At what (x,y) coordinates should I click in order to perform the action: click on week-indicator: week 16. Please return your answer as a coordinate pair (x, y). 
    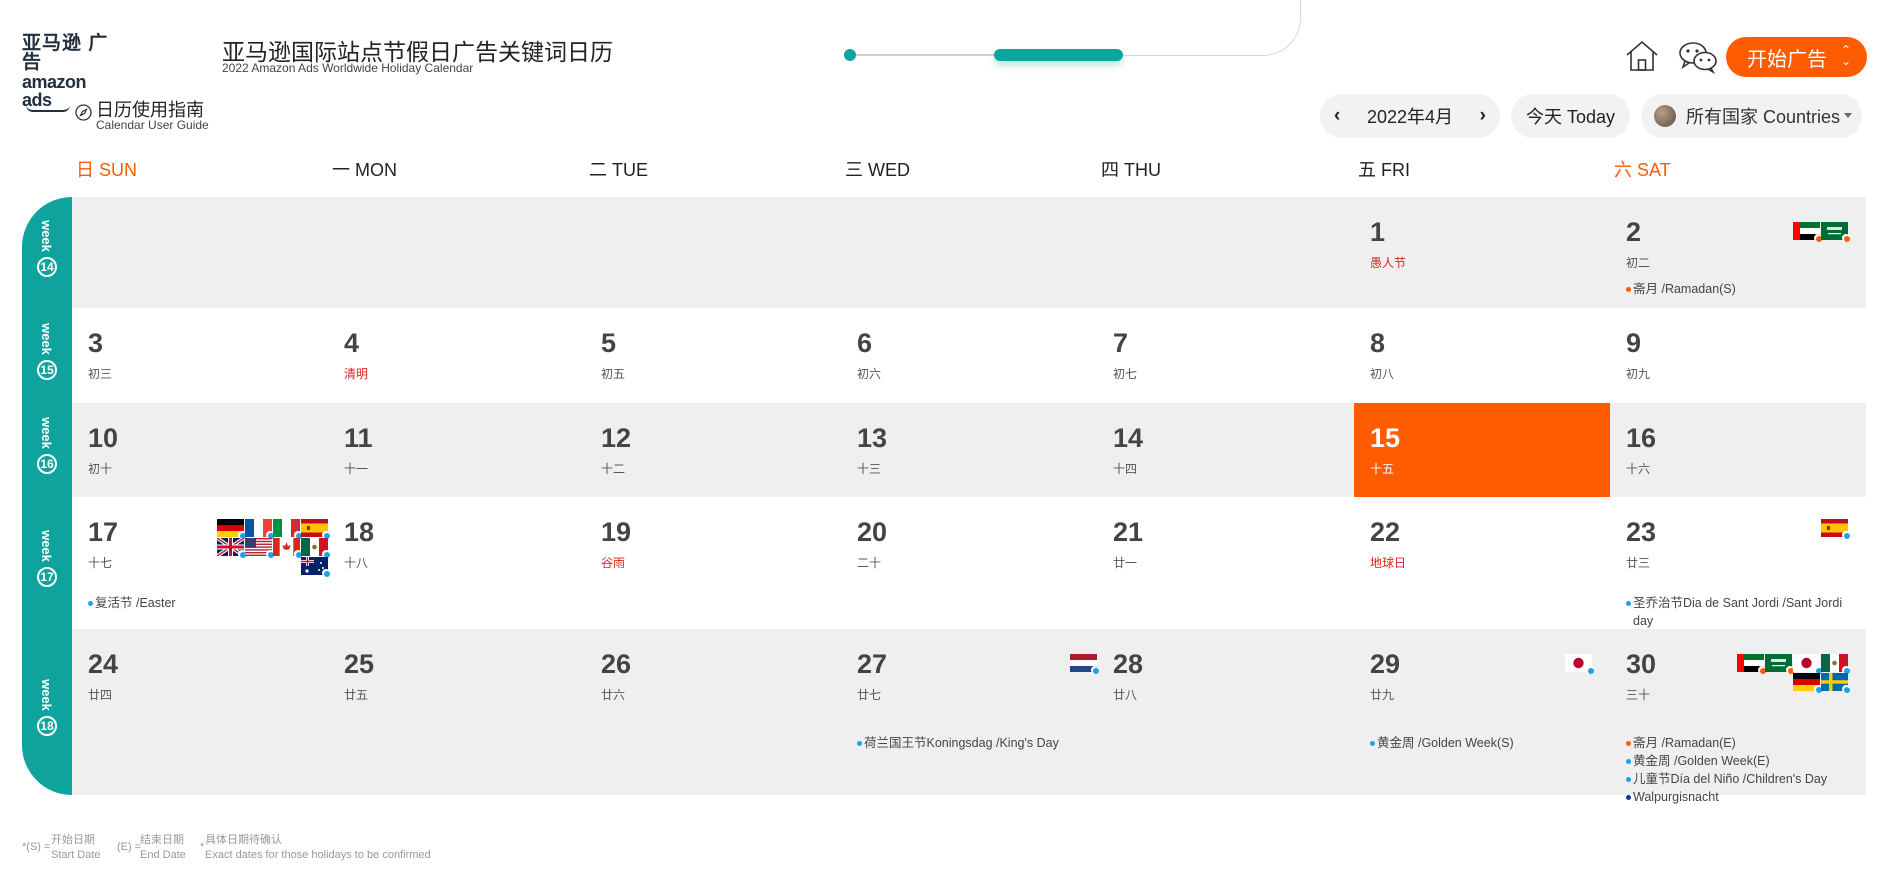
    Looking at the image, I should click on (47, 450).